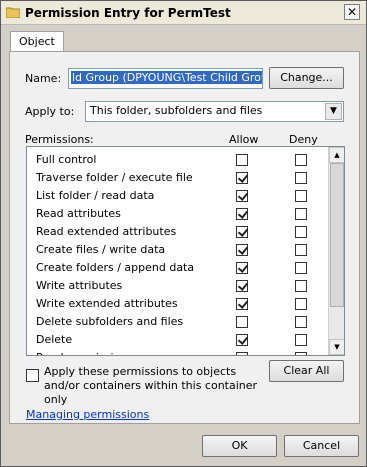  What do you see at coordinates (177, 340) in the screenshot?
I see `permission-row: Delete` at bounding box center [177, 340].